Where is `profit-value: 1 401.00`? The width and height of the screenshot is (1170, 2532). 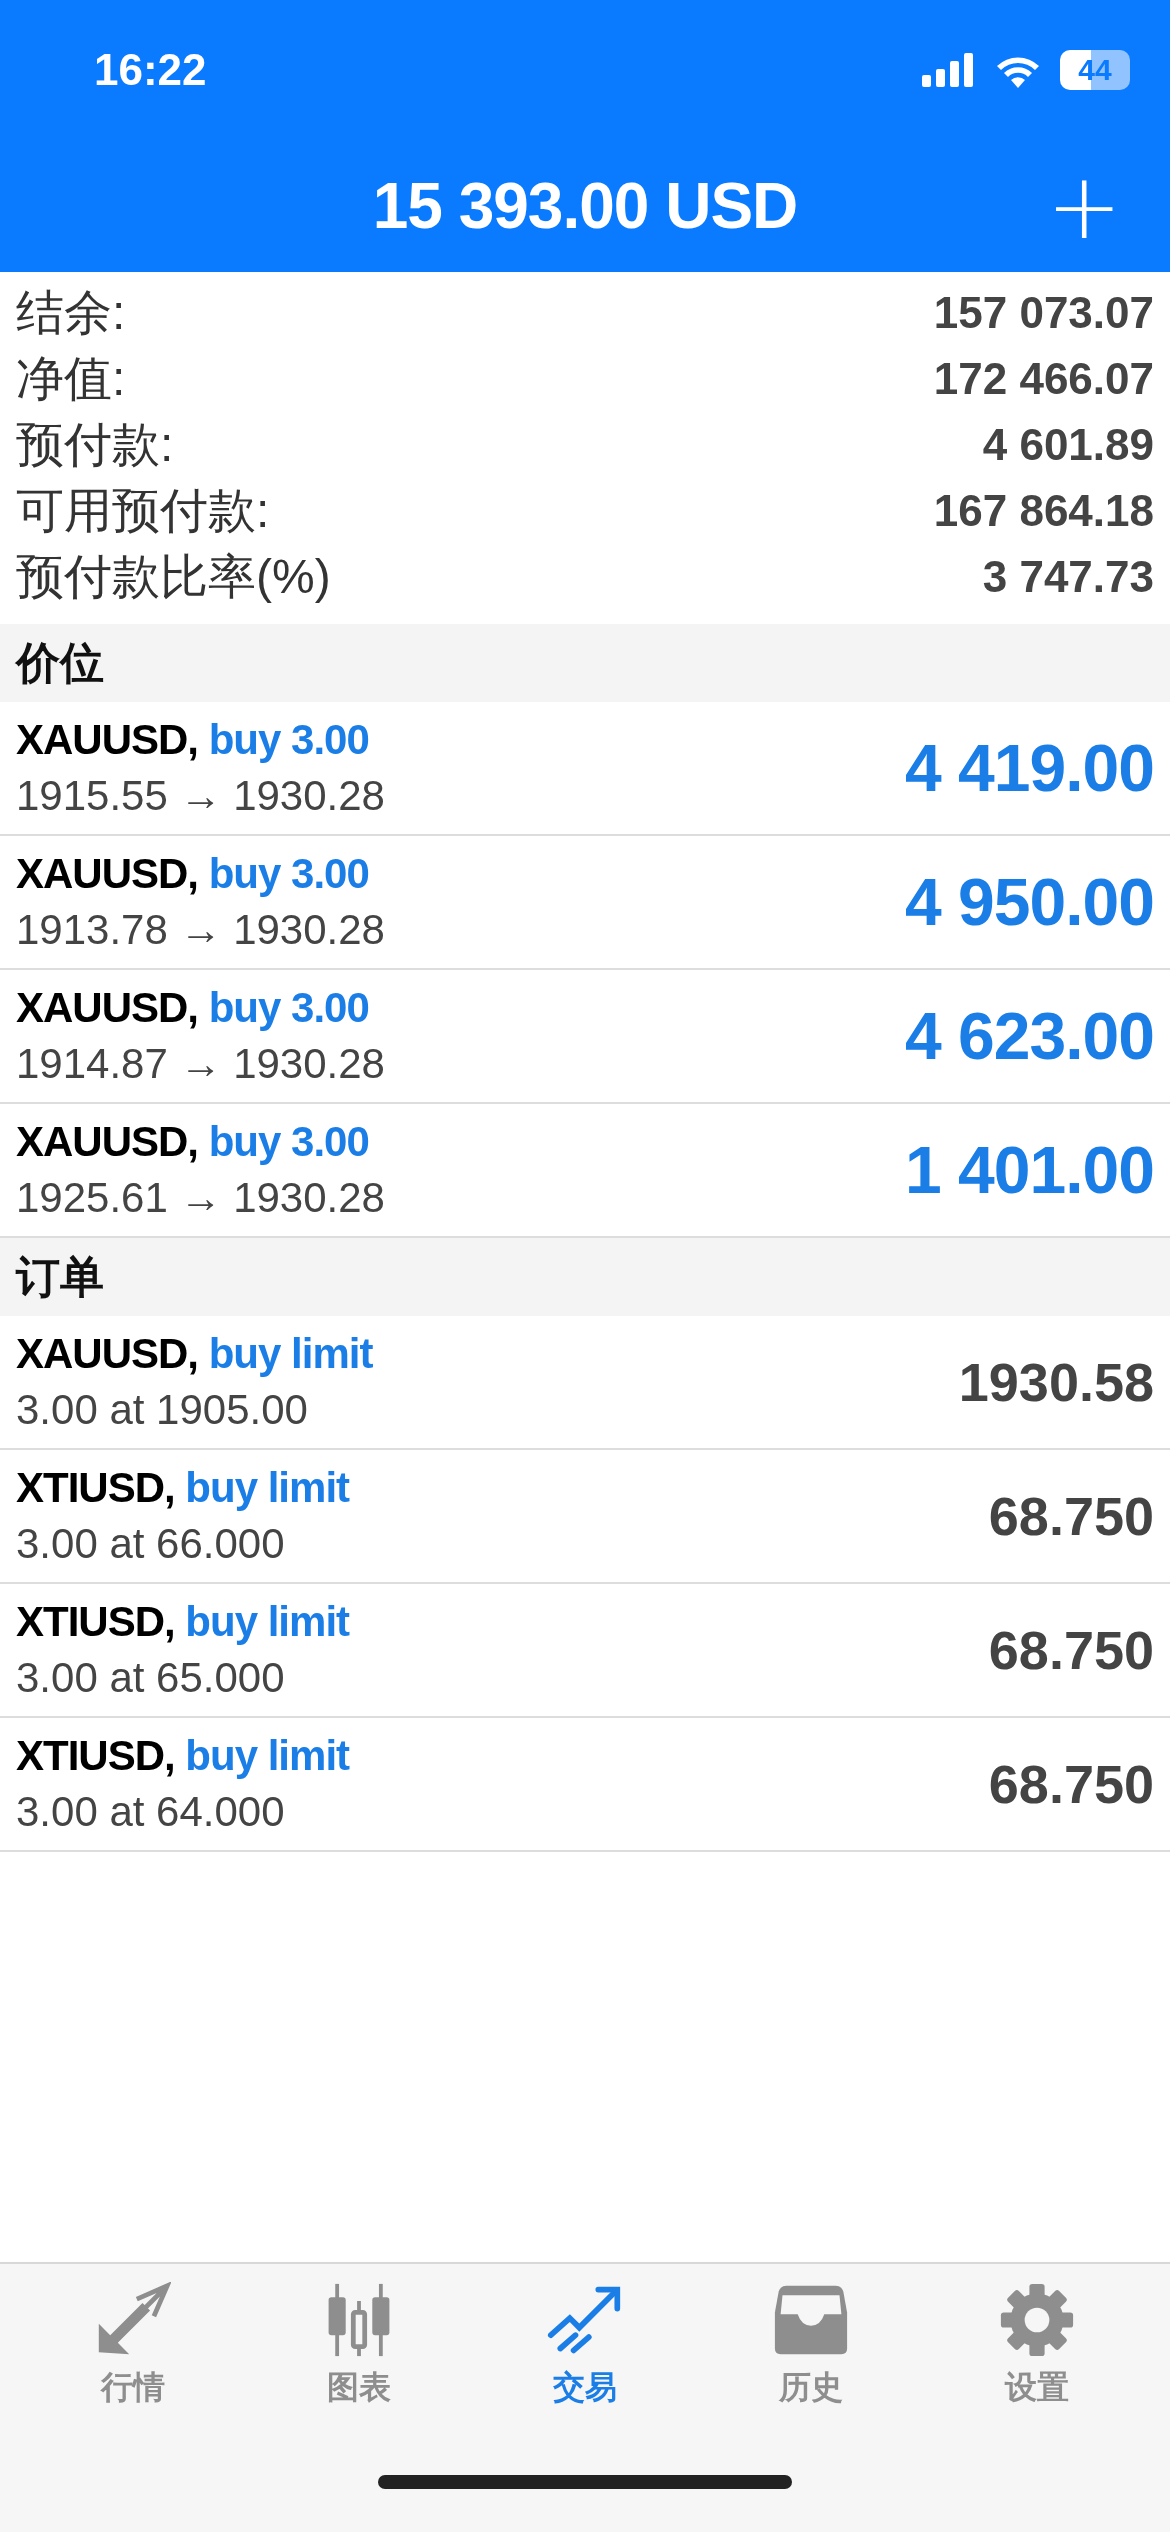
profit-value: 1 401.00 is located at coordinates (1029, 1170).